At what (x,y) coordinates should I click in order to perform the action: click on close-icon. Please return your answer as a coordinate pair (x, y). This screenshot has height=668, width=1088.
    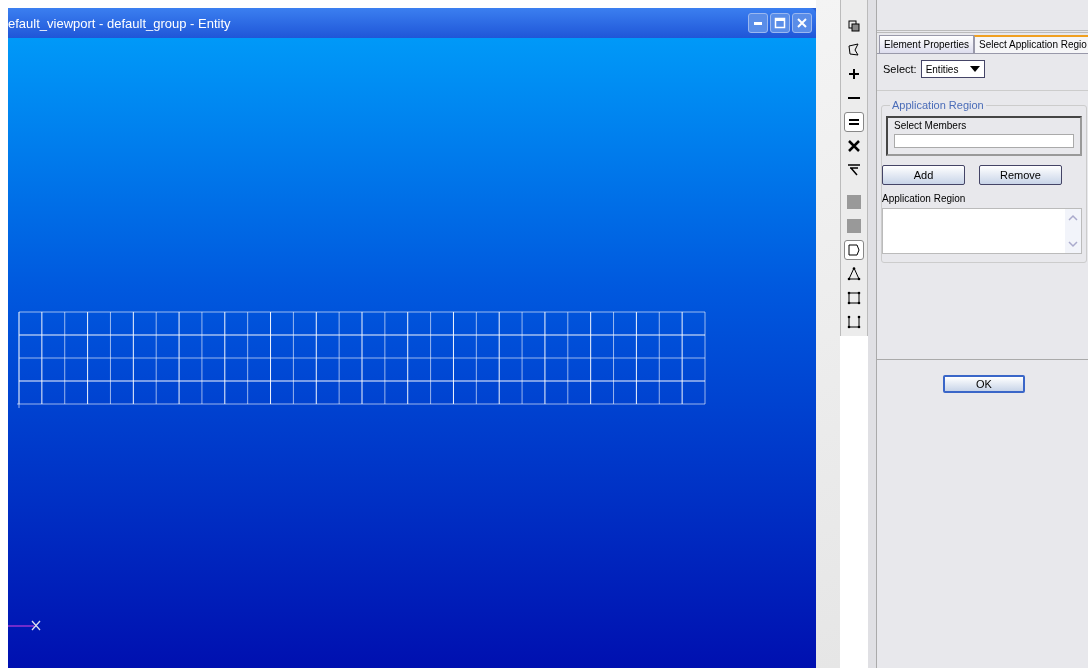
    Looking at the image, I should click on (802, 23).